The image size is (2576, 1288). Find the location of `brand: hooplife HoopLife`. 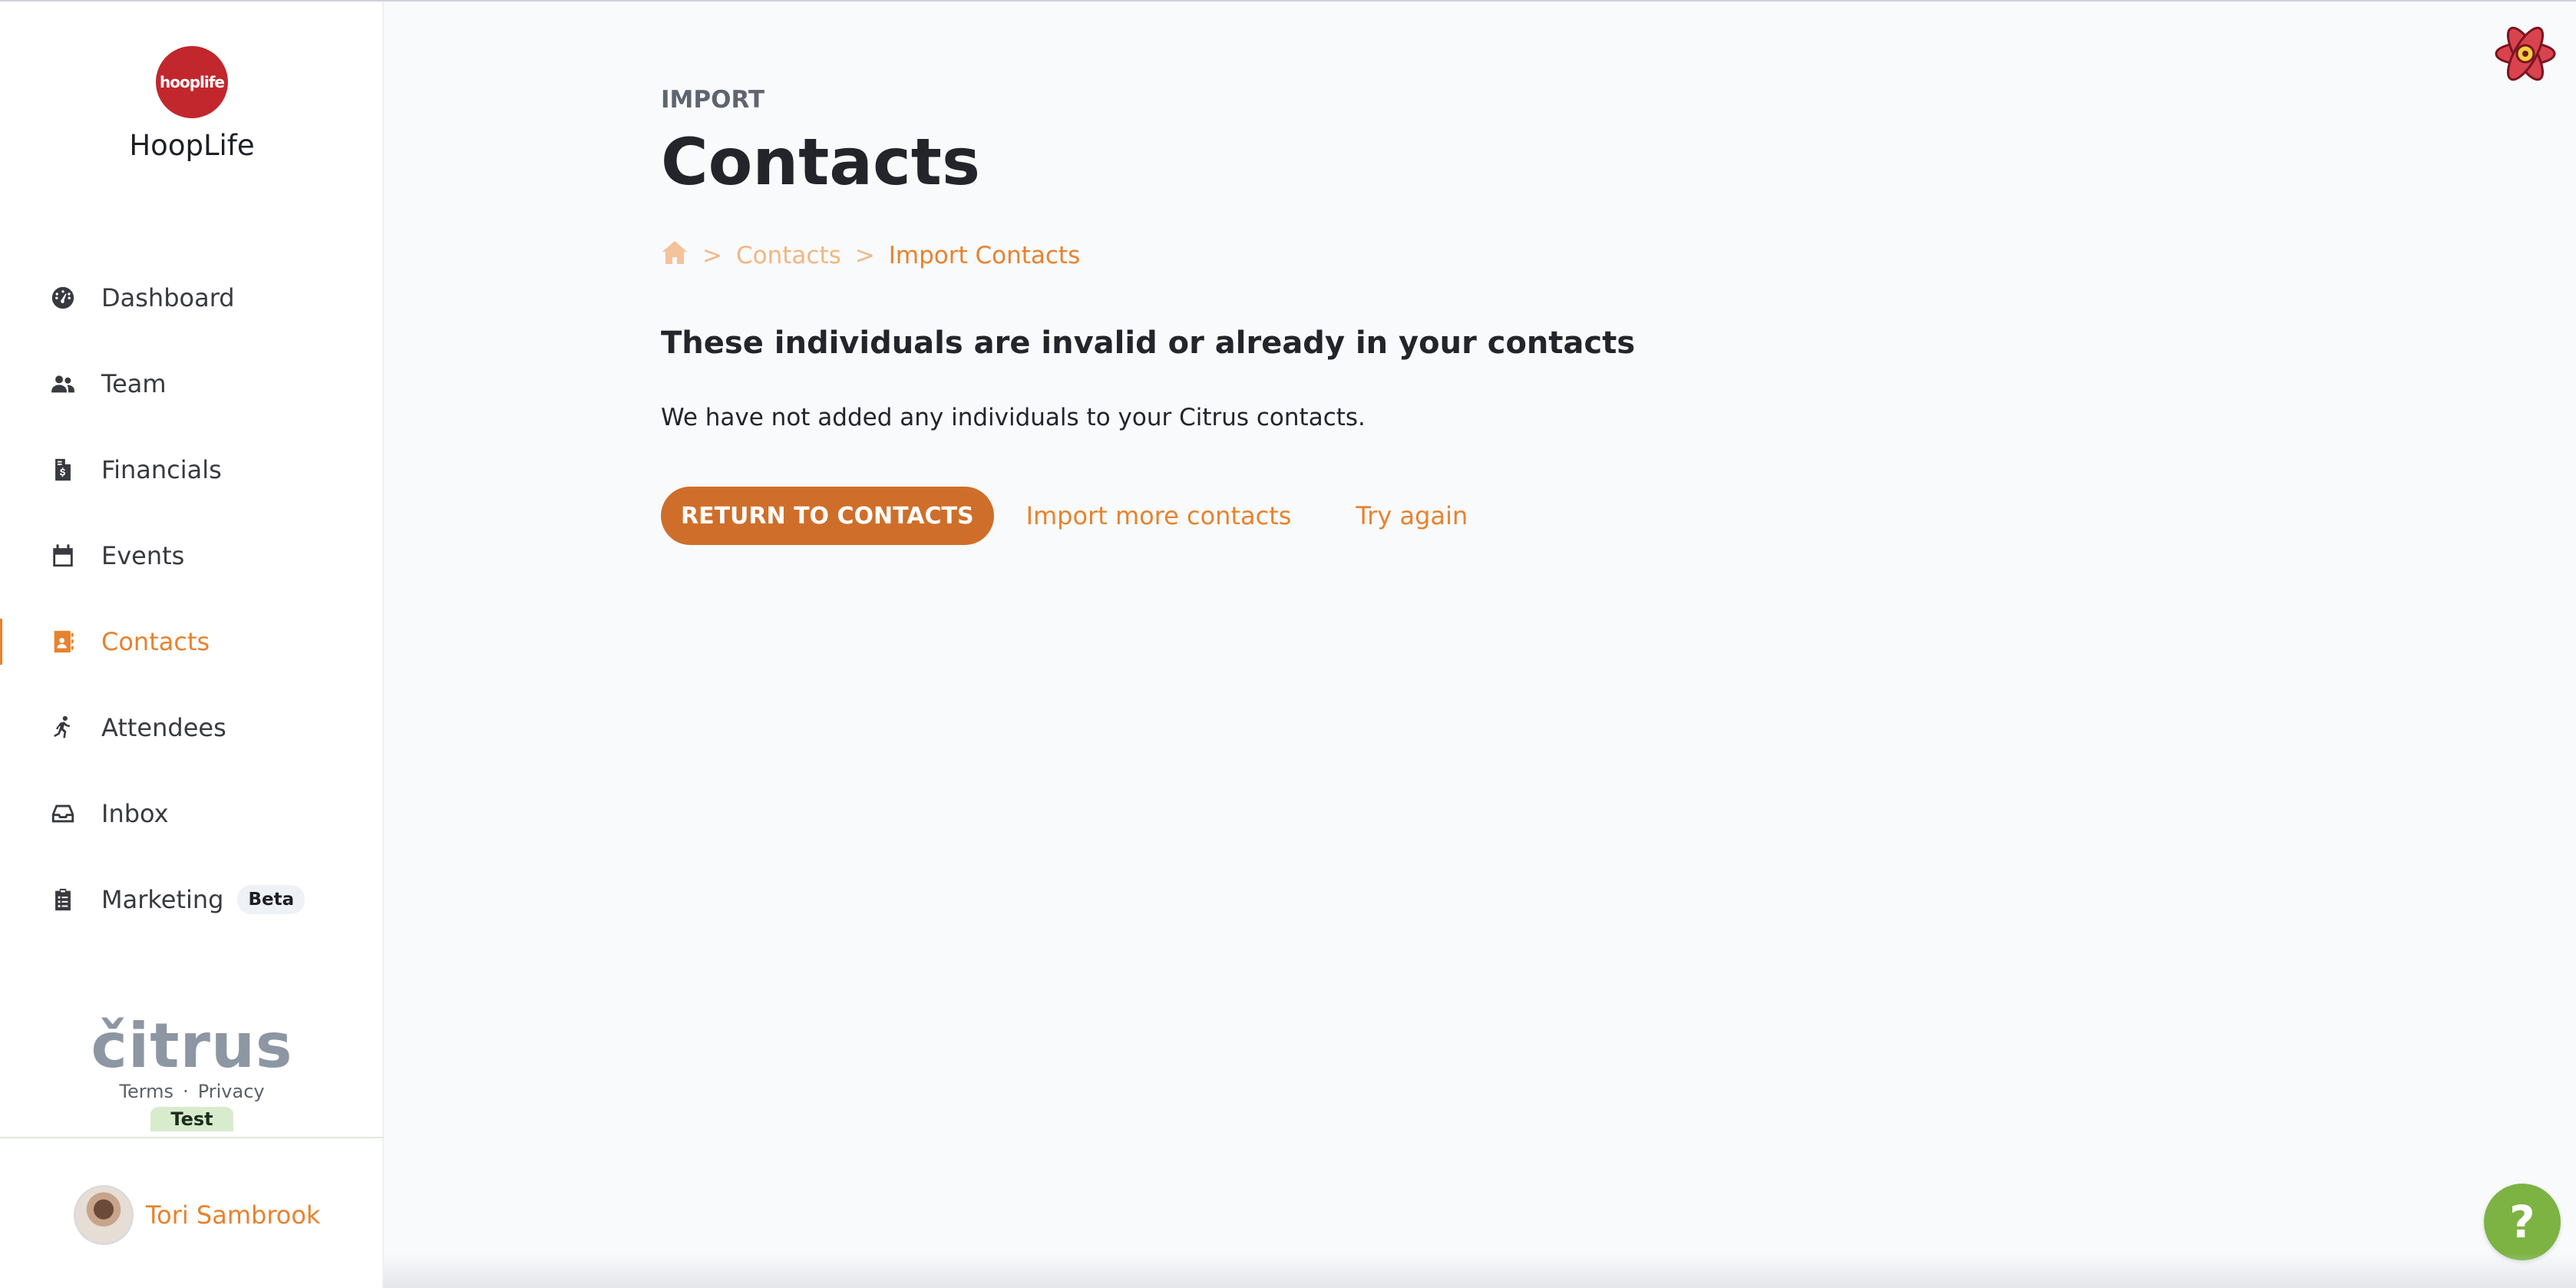

brand: hooplife HoopLife is located at coordinates (192, 104).